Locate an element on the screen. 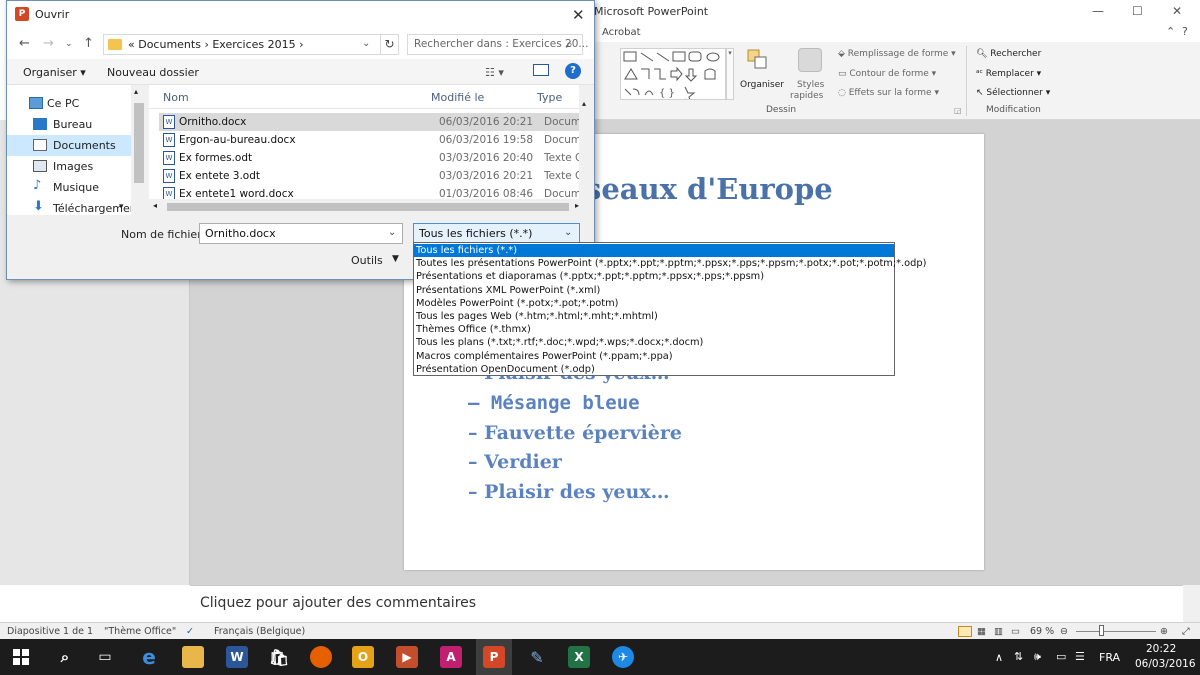 Image resolution: width=1200 pixels, height=675 pixels. organize-button: Organiser ▾ is located at coordinates (54, 72).